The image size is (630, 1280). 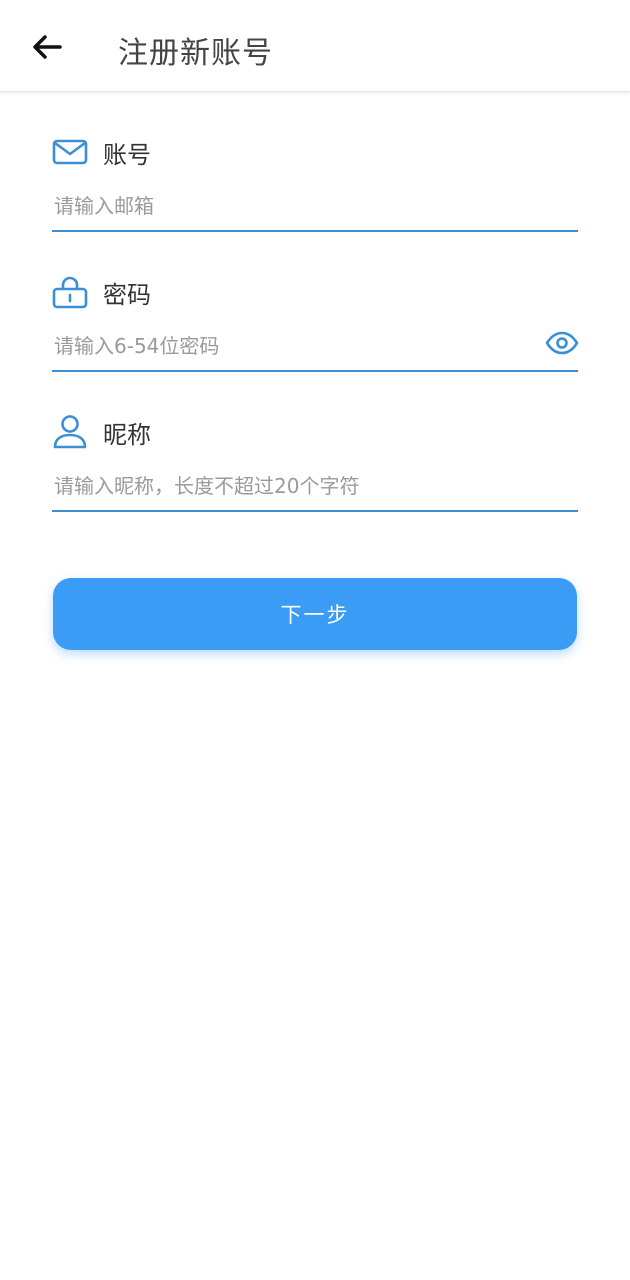 What do you see at coordinates (292, 486) in the screenshot?
I see `nickname-input` at bounding box center [292, 486].